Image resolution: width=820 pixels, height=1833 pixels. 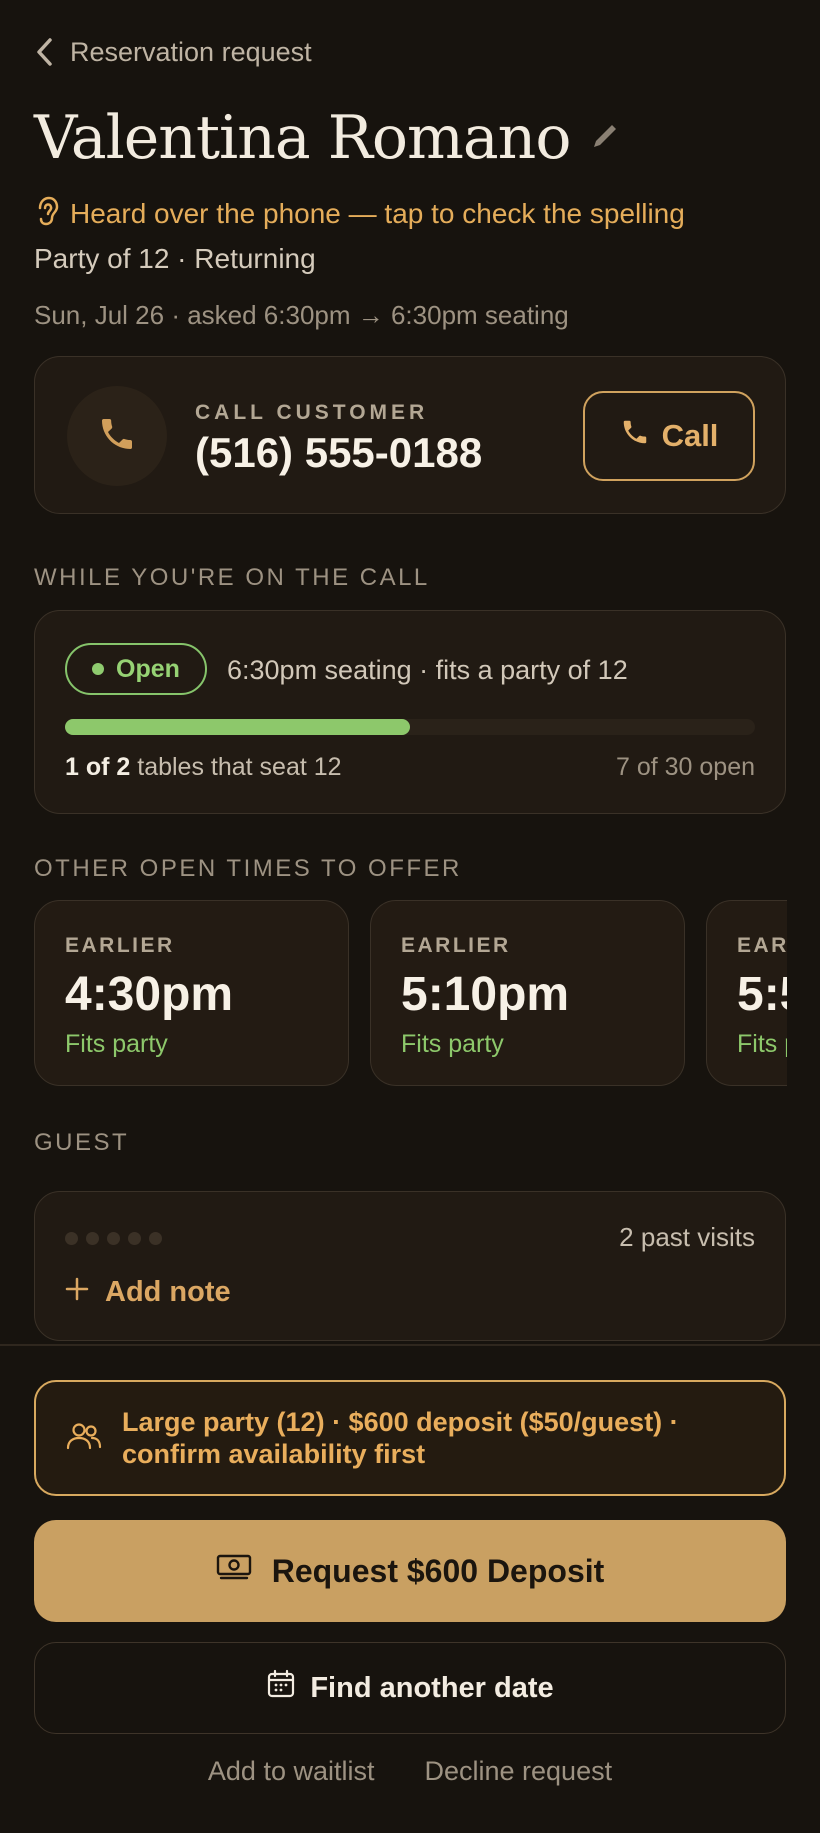 I want to click on party-summary: Party of 12 · Returning, so click(x=175, y=258).